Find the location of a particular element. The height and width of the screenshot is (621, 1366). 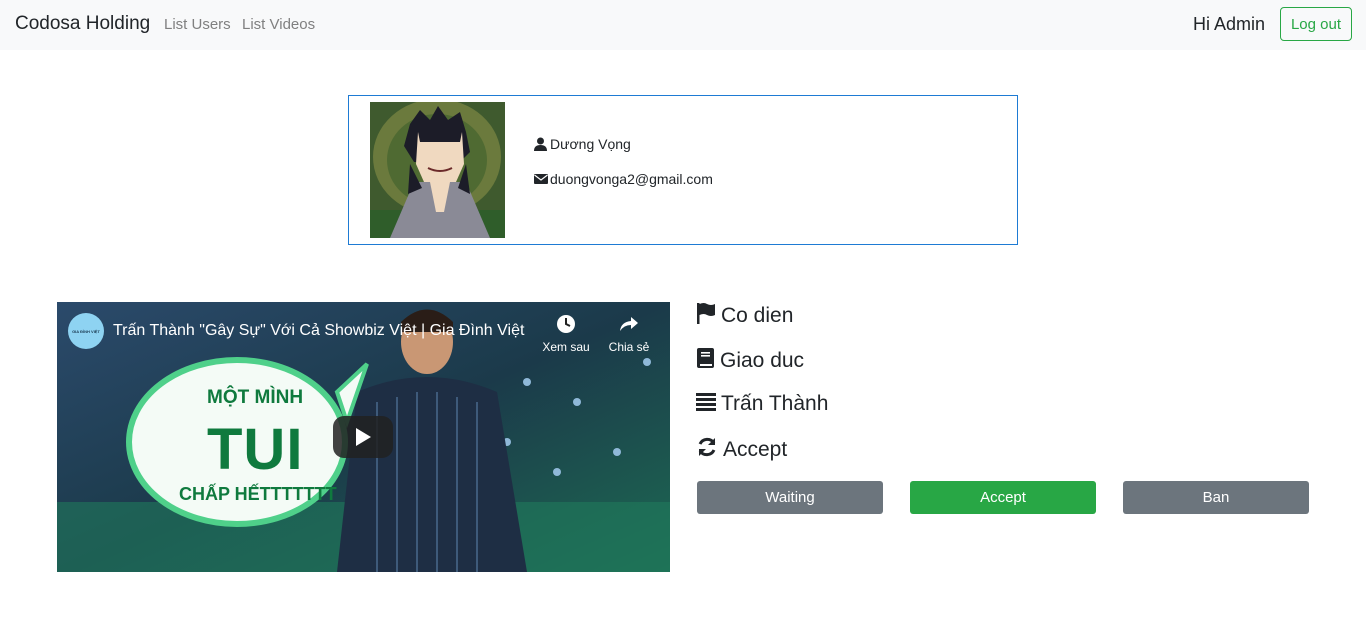

thumbnail-text-2: TUI is located at coordinates (255, 449).